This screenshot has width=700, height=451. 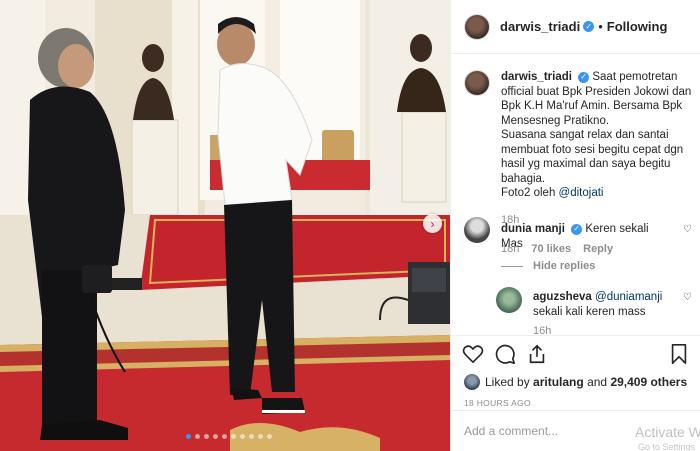 What do you see at coordinates (477, 230) in the screenshot?
I see `comment-avatar` at bounding box center [477, 230].